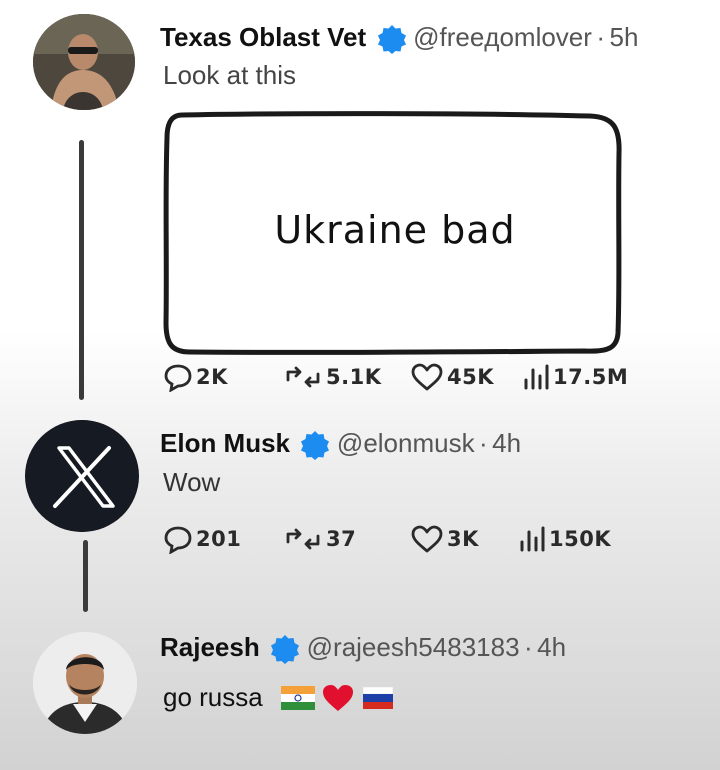 The height and width of the screenshot is (770, 720). Describe the element at coordinates (413, 647) in the screenshot. I see `author-handle: @rajeesh5483183` at that location.